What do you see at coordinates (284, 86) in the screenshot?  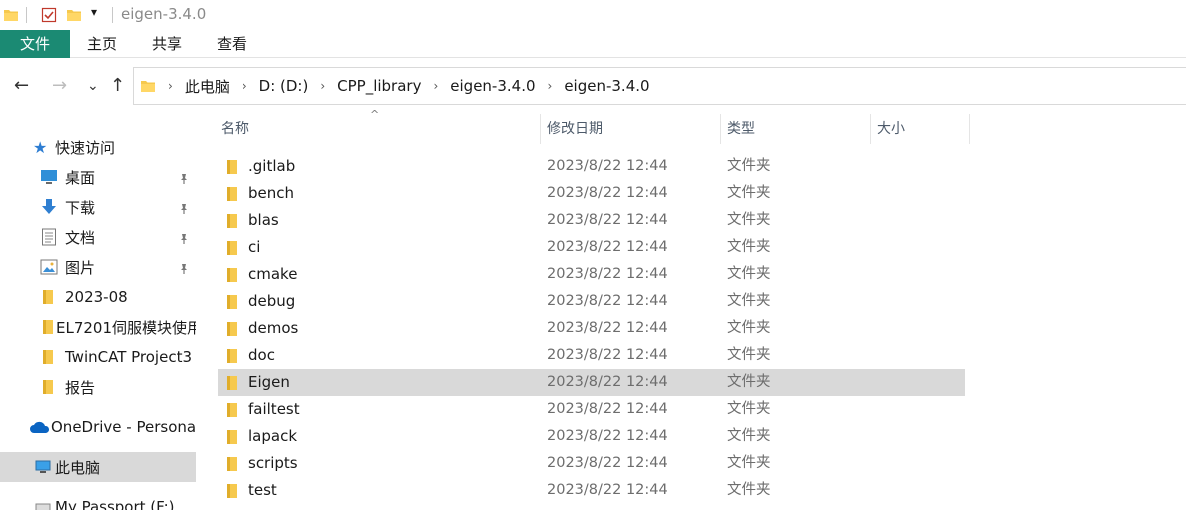 I see `breadcrumb-drive-d: D: (D:)` at bounding box center [284, 86].